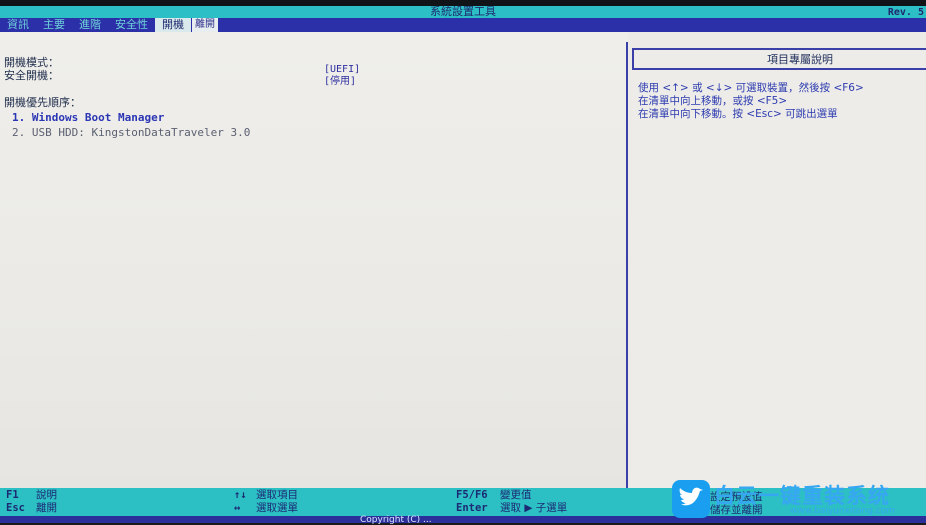 The width and height of the screenshot is (926, 525). Describe the element at coordinates (131, 132) in the screenshot. I see `boot-item-usb-hdd: 2. USB HDD: KingstonDataTraveler 3.0` at that location.